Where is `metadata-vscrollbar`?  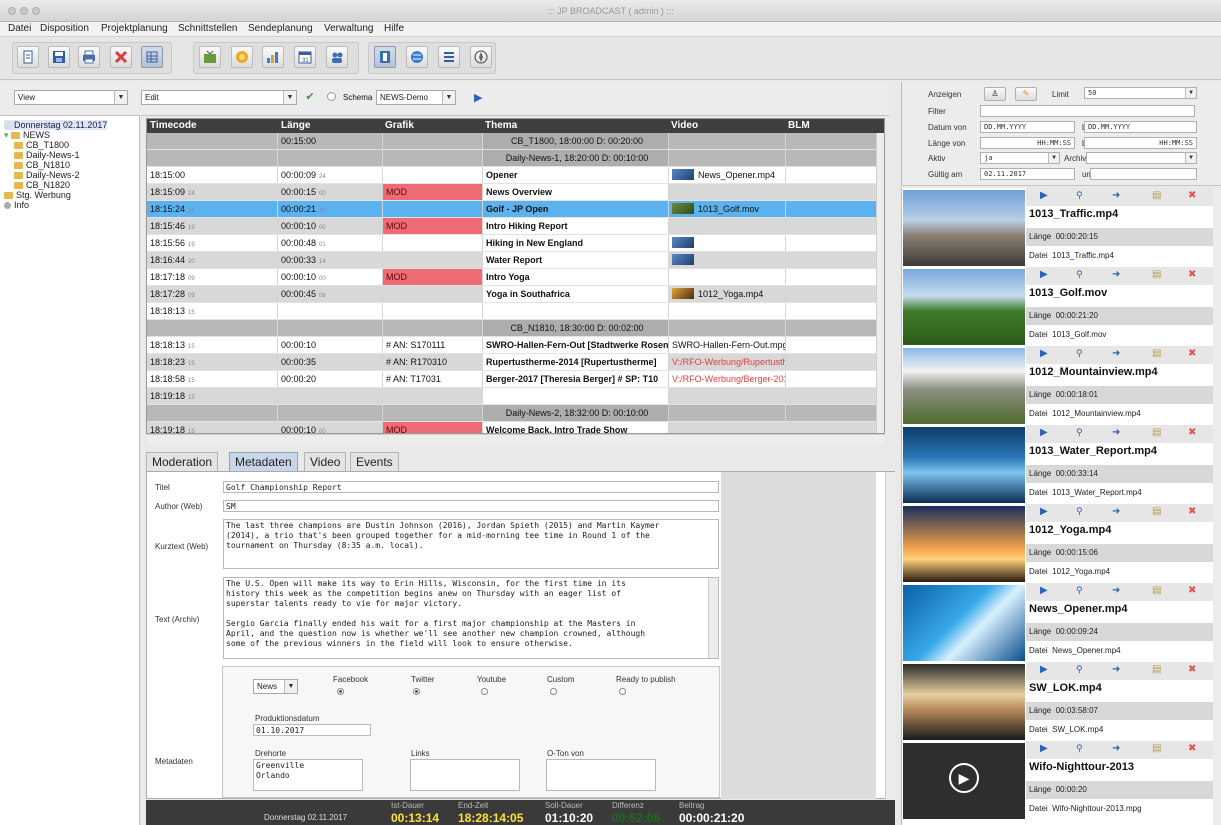 metadata-vscrollbar is located at coordinates (890, 635).